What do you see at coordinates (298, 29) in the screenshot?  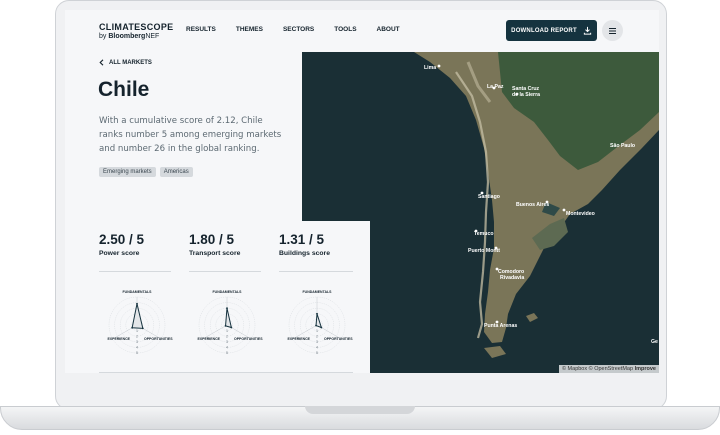 I see `nav-item-sectors: SECTORS` at bounding box center [298, 29].